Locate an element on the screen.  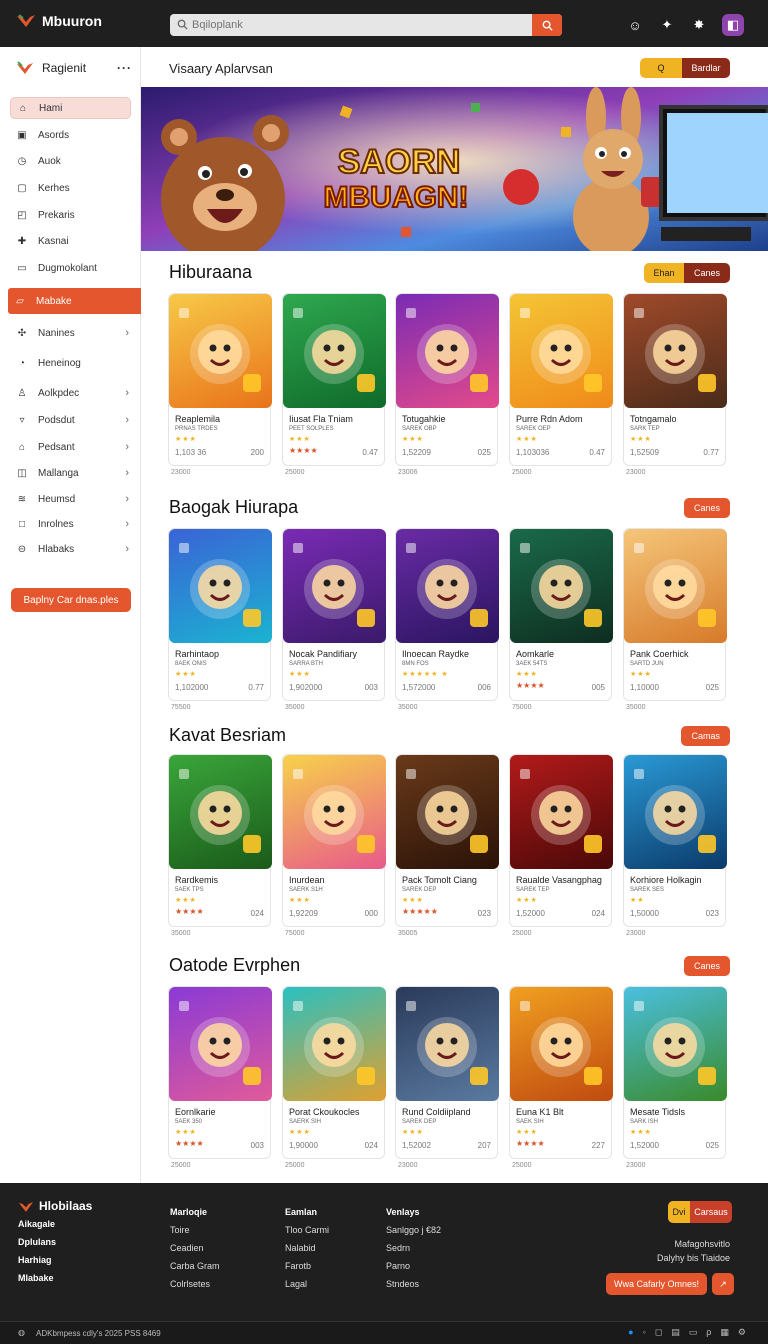
gamepad-icon: ✦ is located at coordinates (667, 25).